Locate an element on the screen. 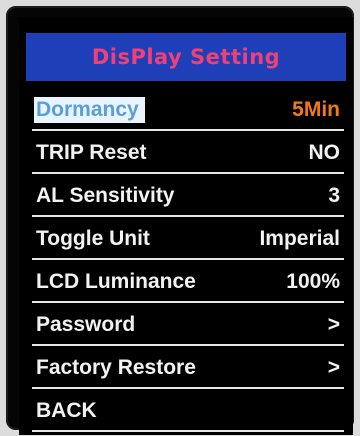 This screenshot has height=436, width=360. menu-item-trip-reset: TRIP Reset NO is located at coordinates (188, 154).